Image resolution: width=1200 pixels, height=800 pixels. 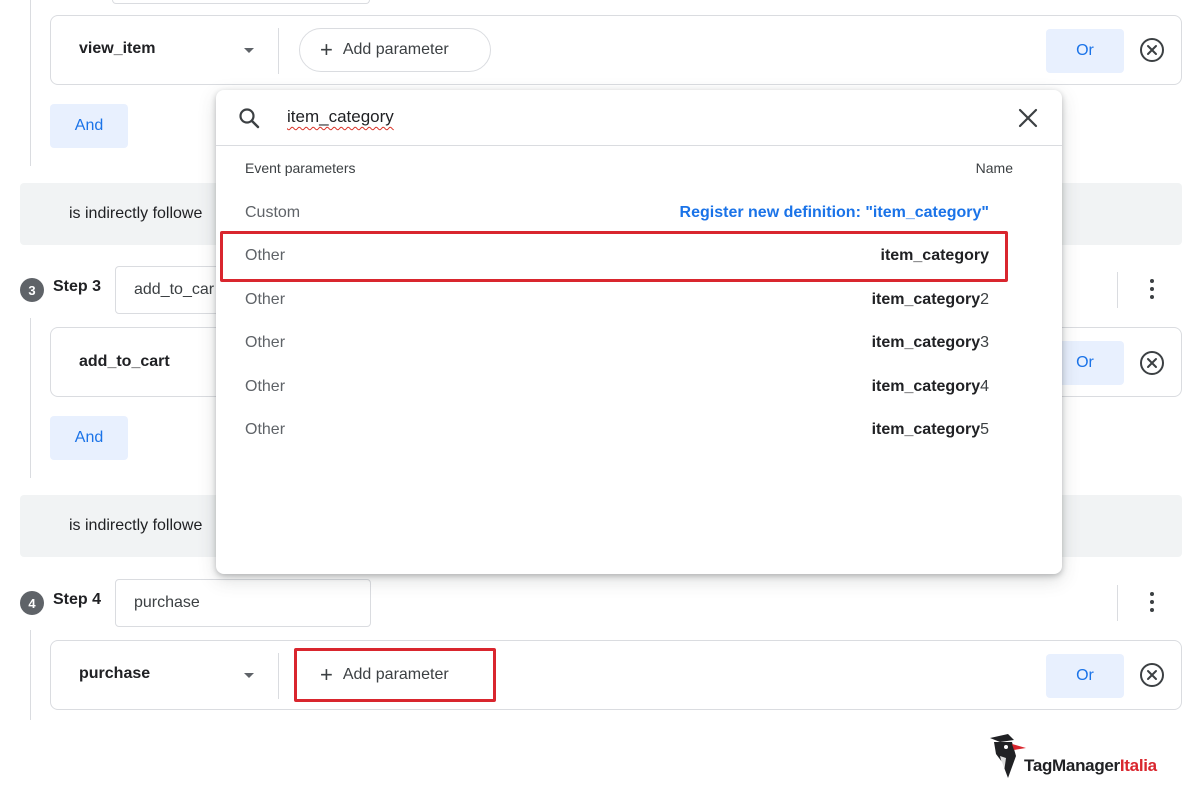 I want to click on event-name: add_to_cart, so click(x=124, y=362).